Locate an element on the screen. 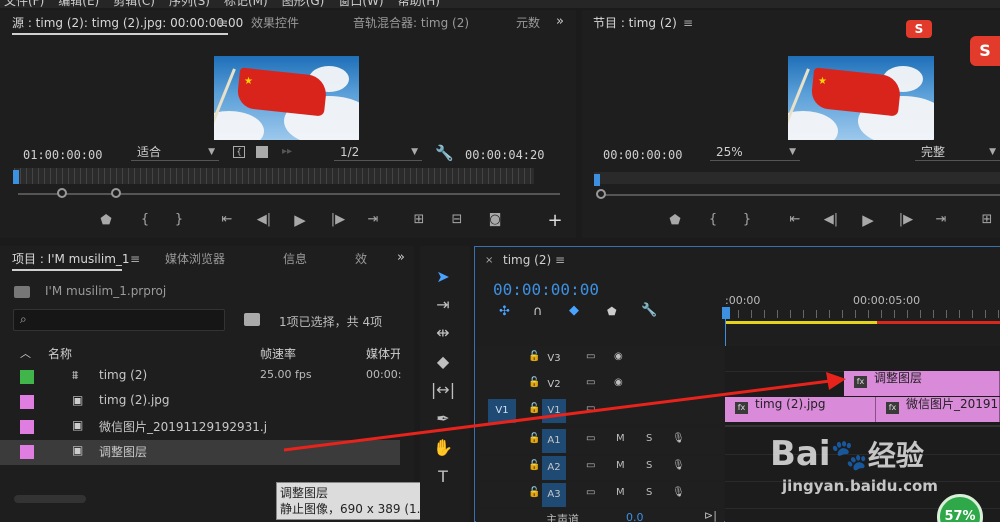  paw-icon: 🐾 is located at coordinates (849, 455).